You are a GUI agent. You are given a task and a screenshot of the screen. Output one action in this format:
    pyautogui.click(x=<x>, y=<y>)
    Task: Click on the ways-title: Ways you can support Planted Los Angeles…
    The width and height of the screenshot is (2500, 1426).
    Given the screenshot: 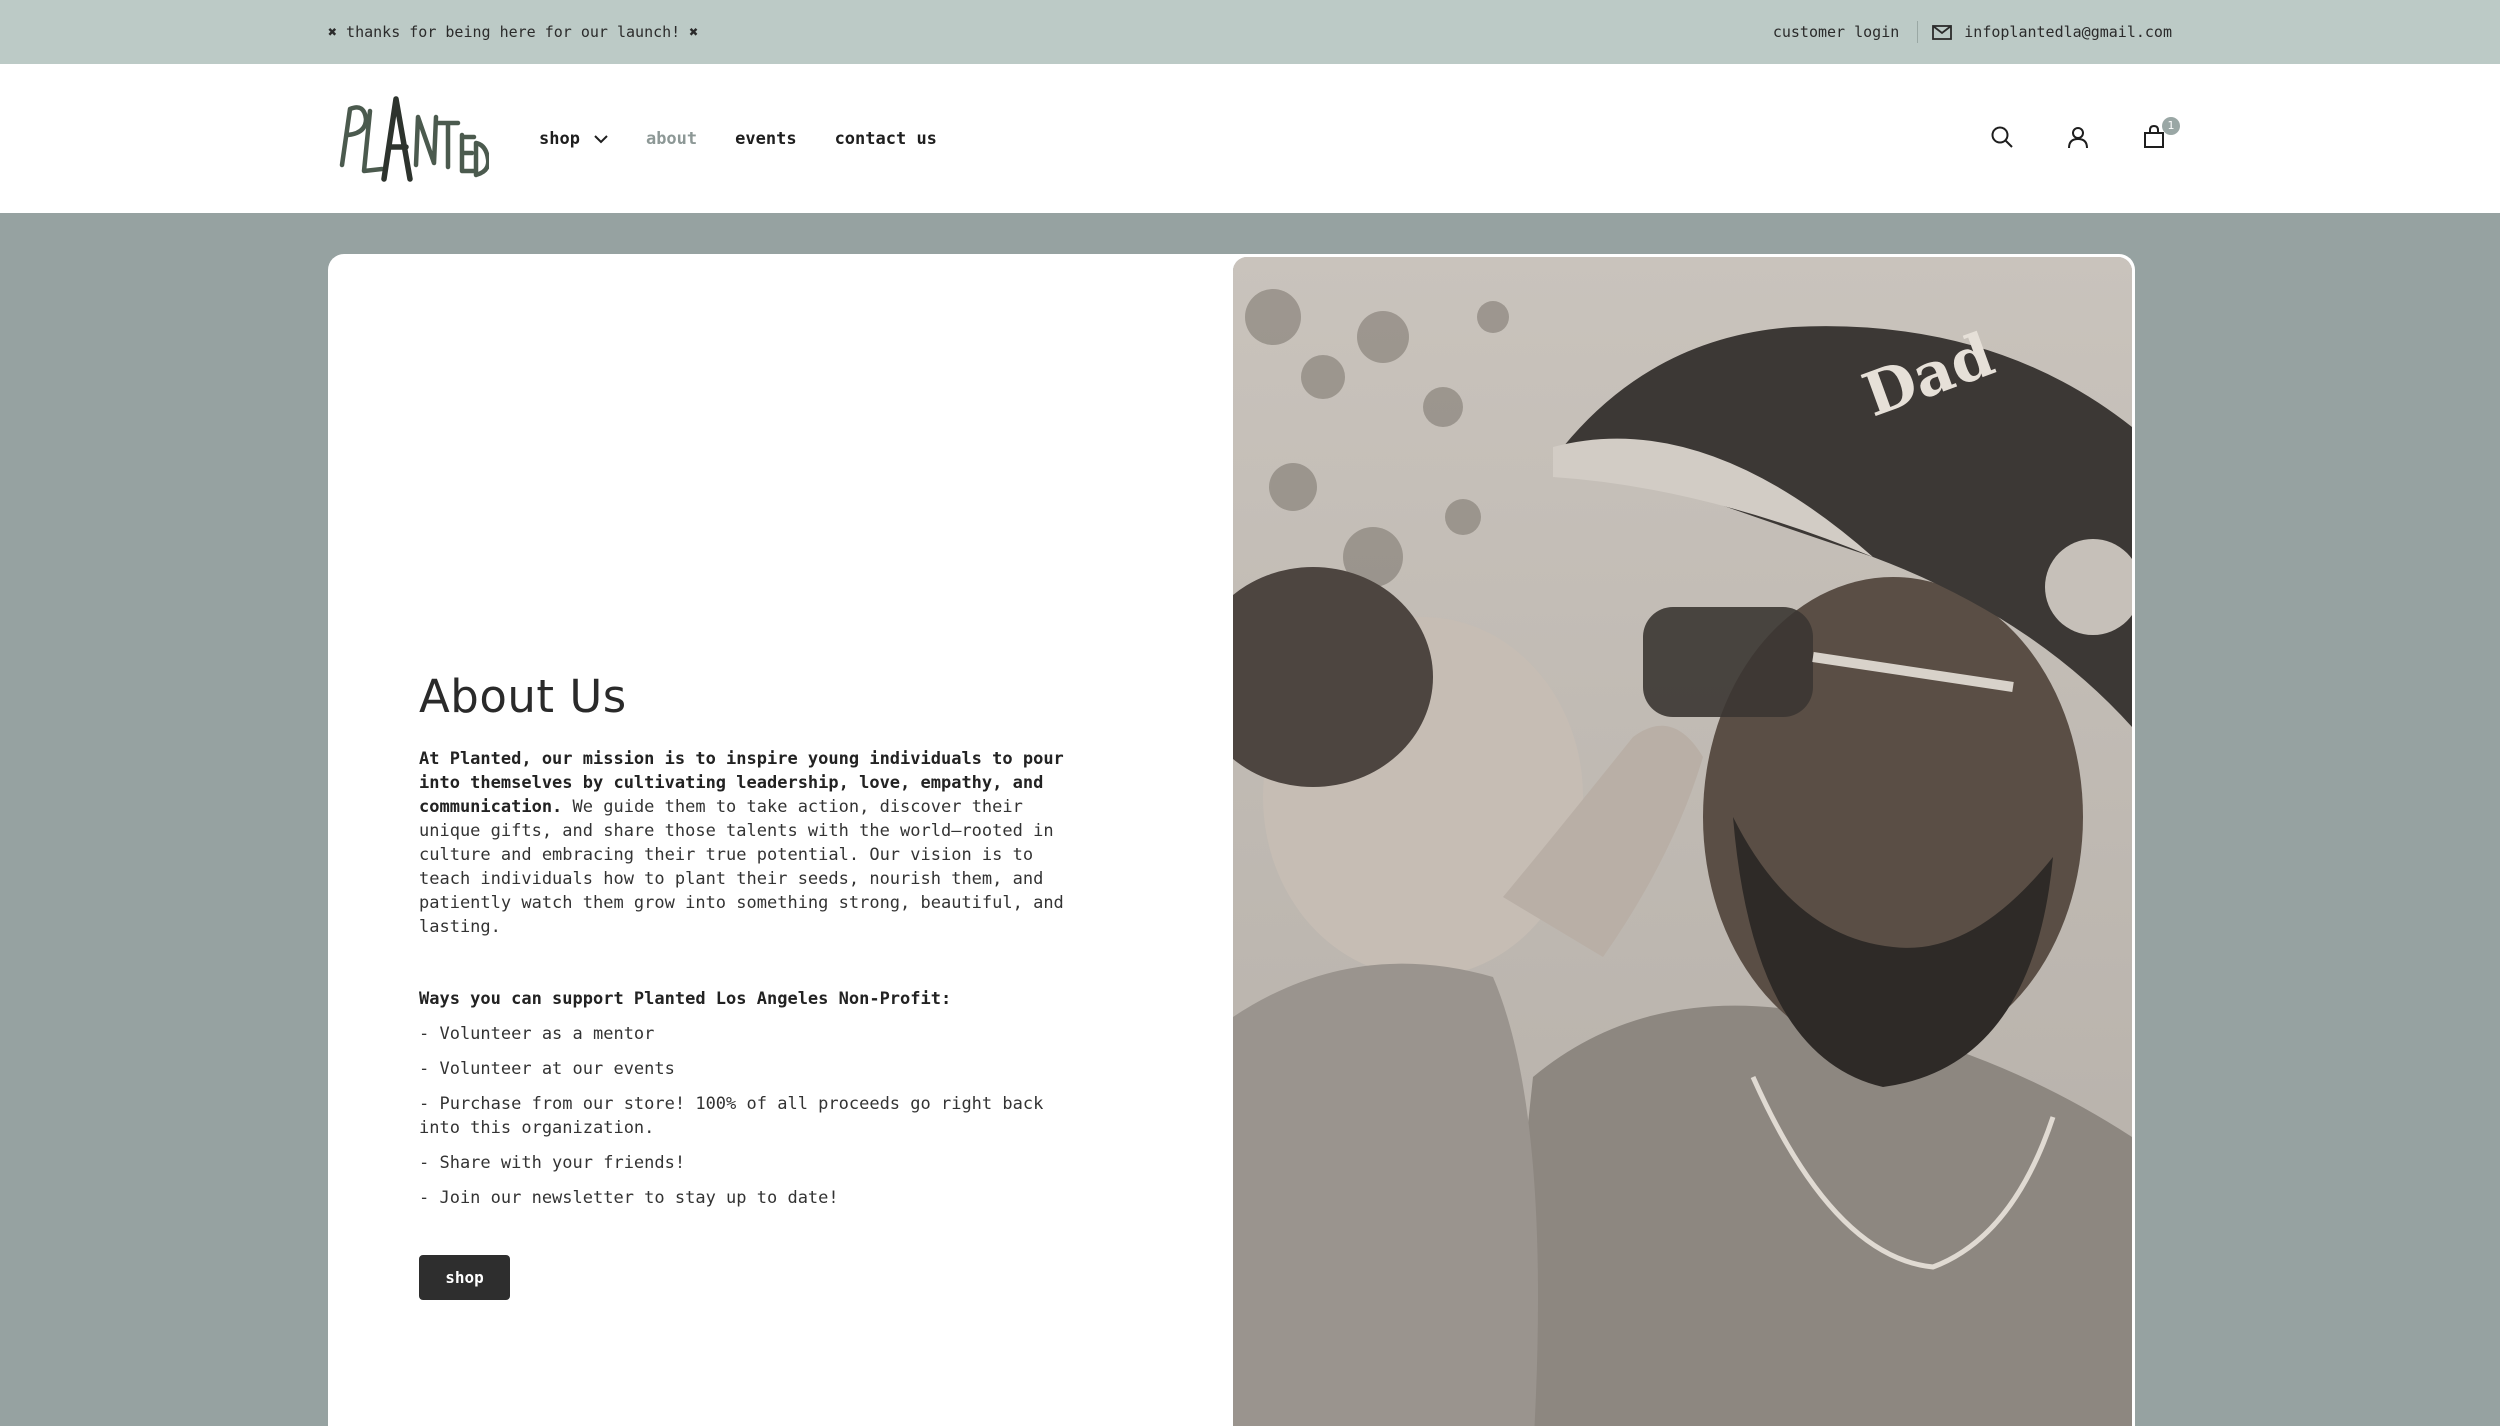 What is the action you would take?
    pyautogui.click(x=685, y=999)
    